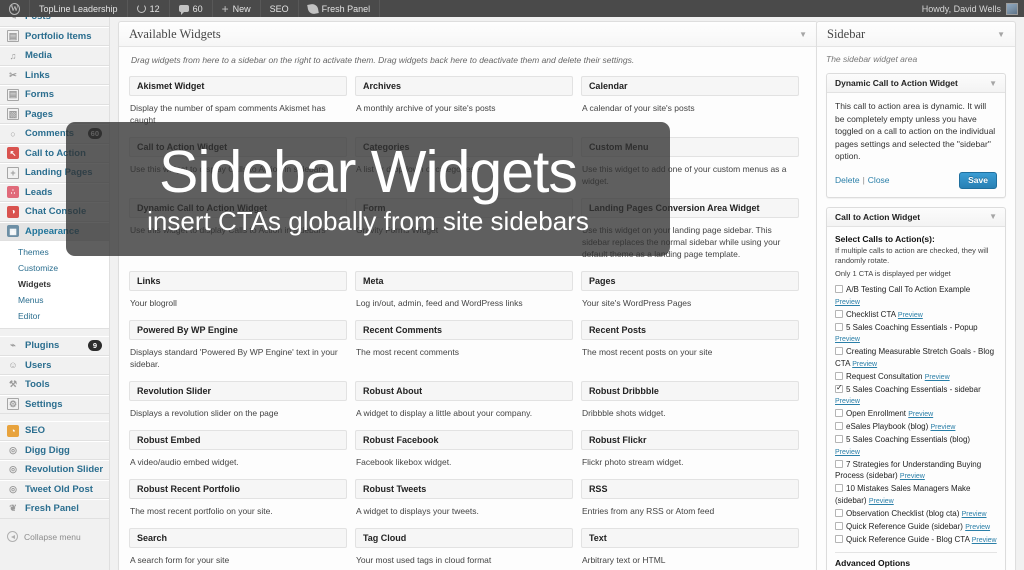 This screenshot has height=570, width=1024. Describe the element at coordinates (973, 8) in the screenshot. I see `my-account-menu: Howdy, David Wells` at that location.